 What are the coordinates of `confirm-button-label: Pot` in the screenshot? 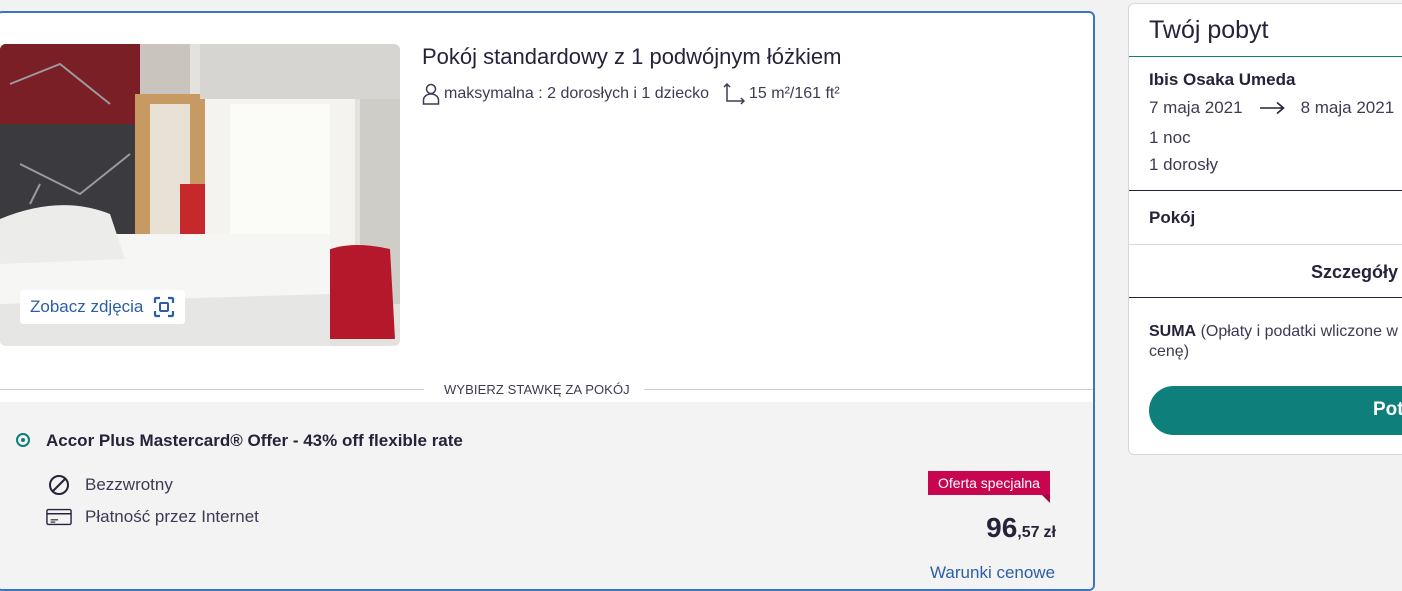 It's located at (1387, 409).